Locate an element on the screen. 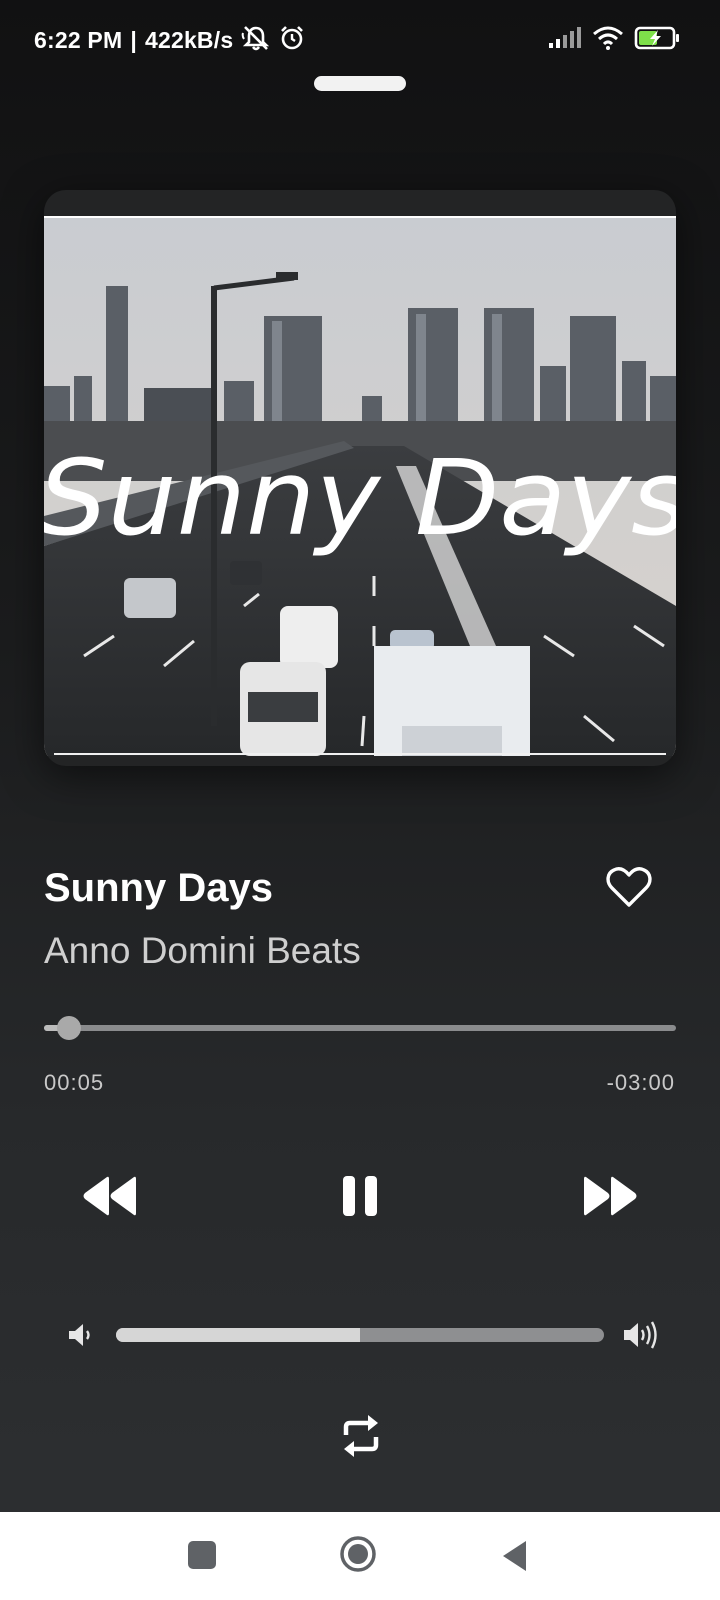 This screenshot has width=720, height=1600. album-art-text: Sunny Days is located at coordinates (360, 498).